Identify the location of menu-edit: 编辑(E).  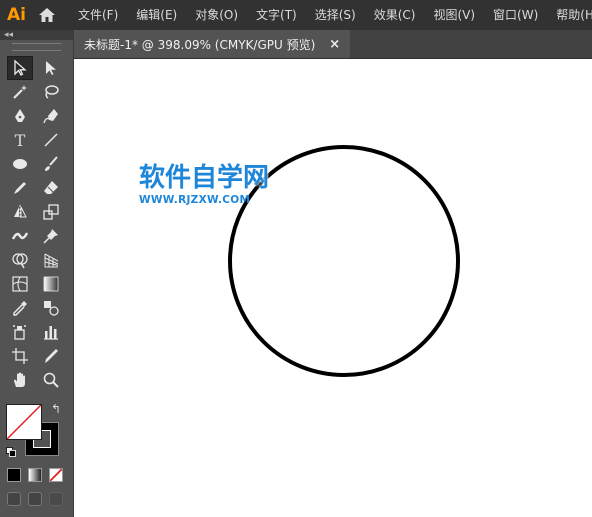
(156, 15).